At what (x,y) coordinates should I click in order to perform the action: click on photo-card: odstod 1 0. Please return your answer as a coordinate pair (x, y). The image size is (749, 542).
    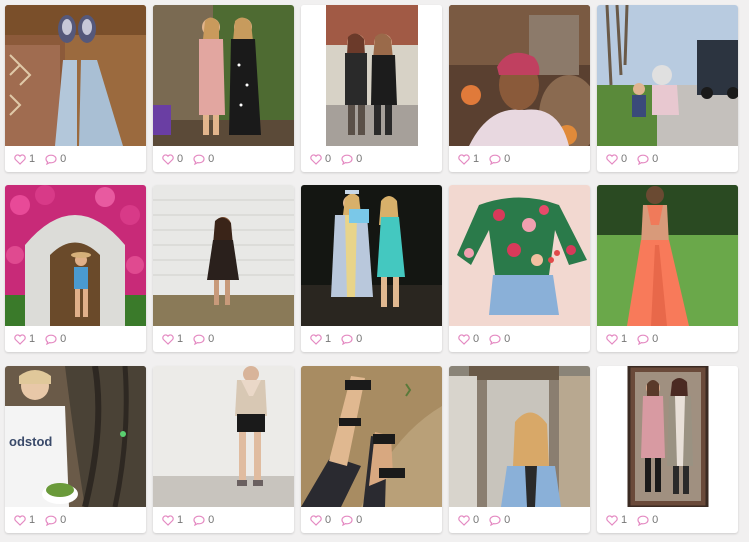
    Looking at the image, I should click on (75, 449).